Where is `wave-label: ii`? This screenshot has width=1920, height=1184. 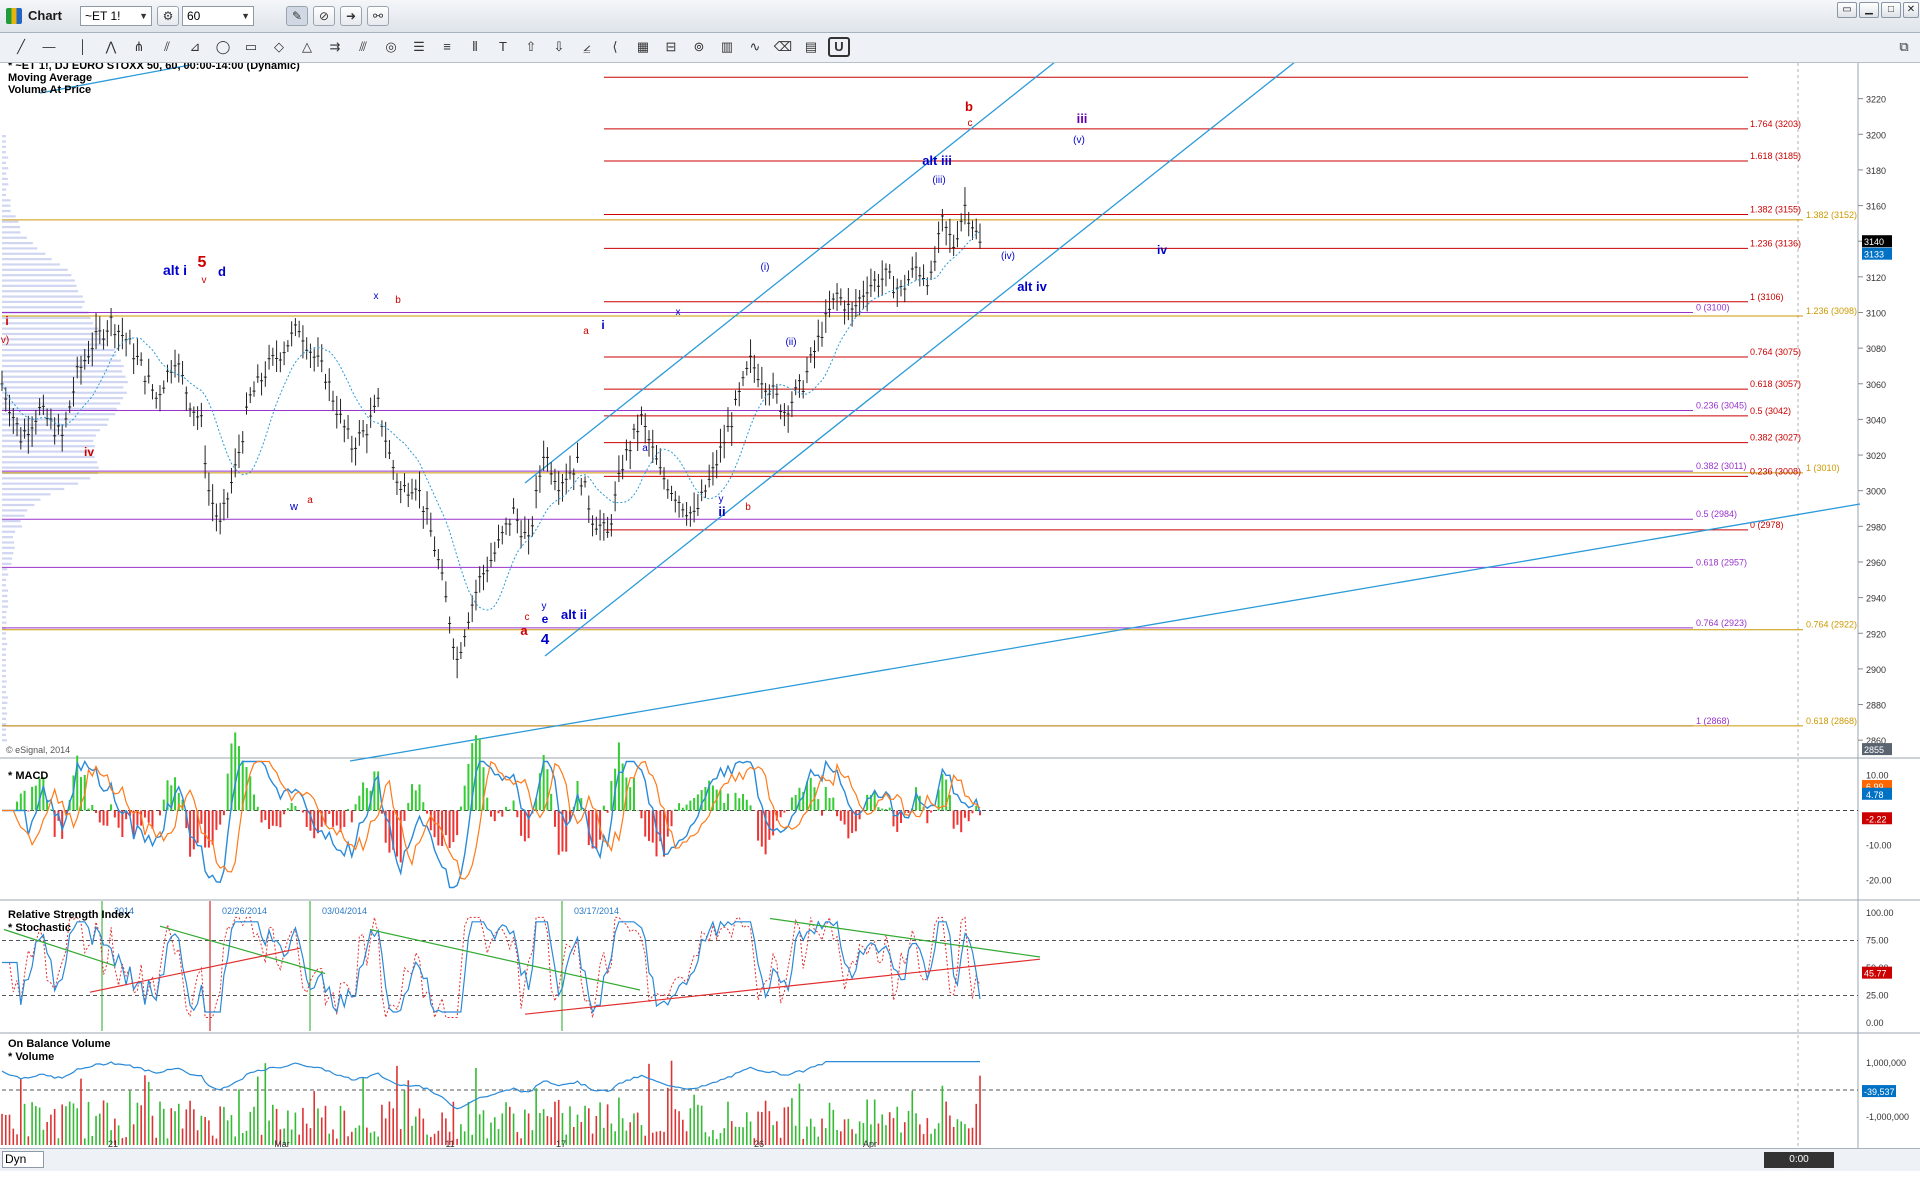 wave-label: ii is located at coordinates (721, 511).